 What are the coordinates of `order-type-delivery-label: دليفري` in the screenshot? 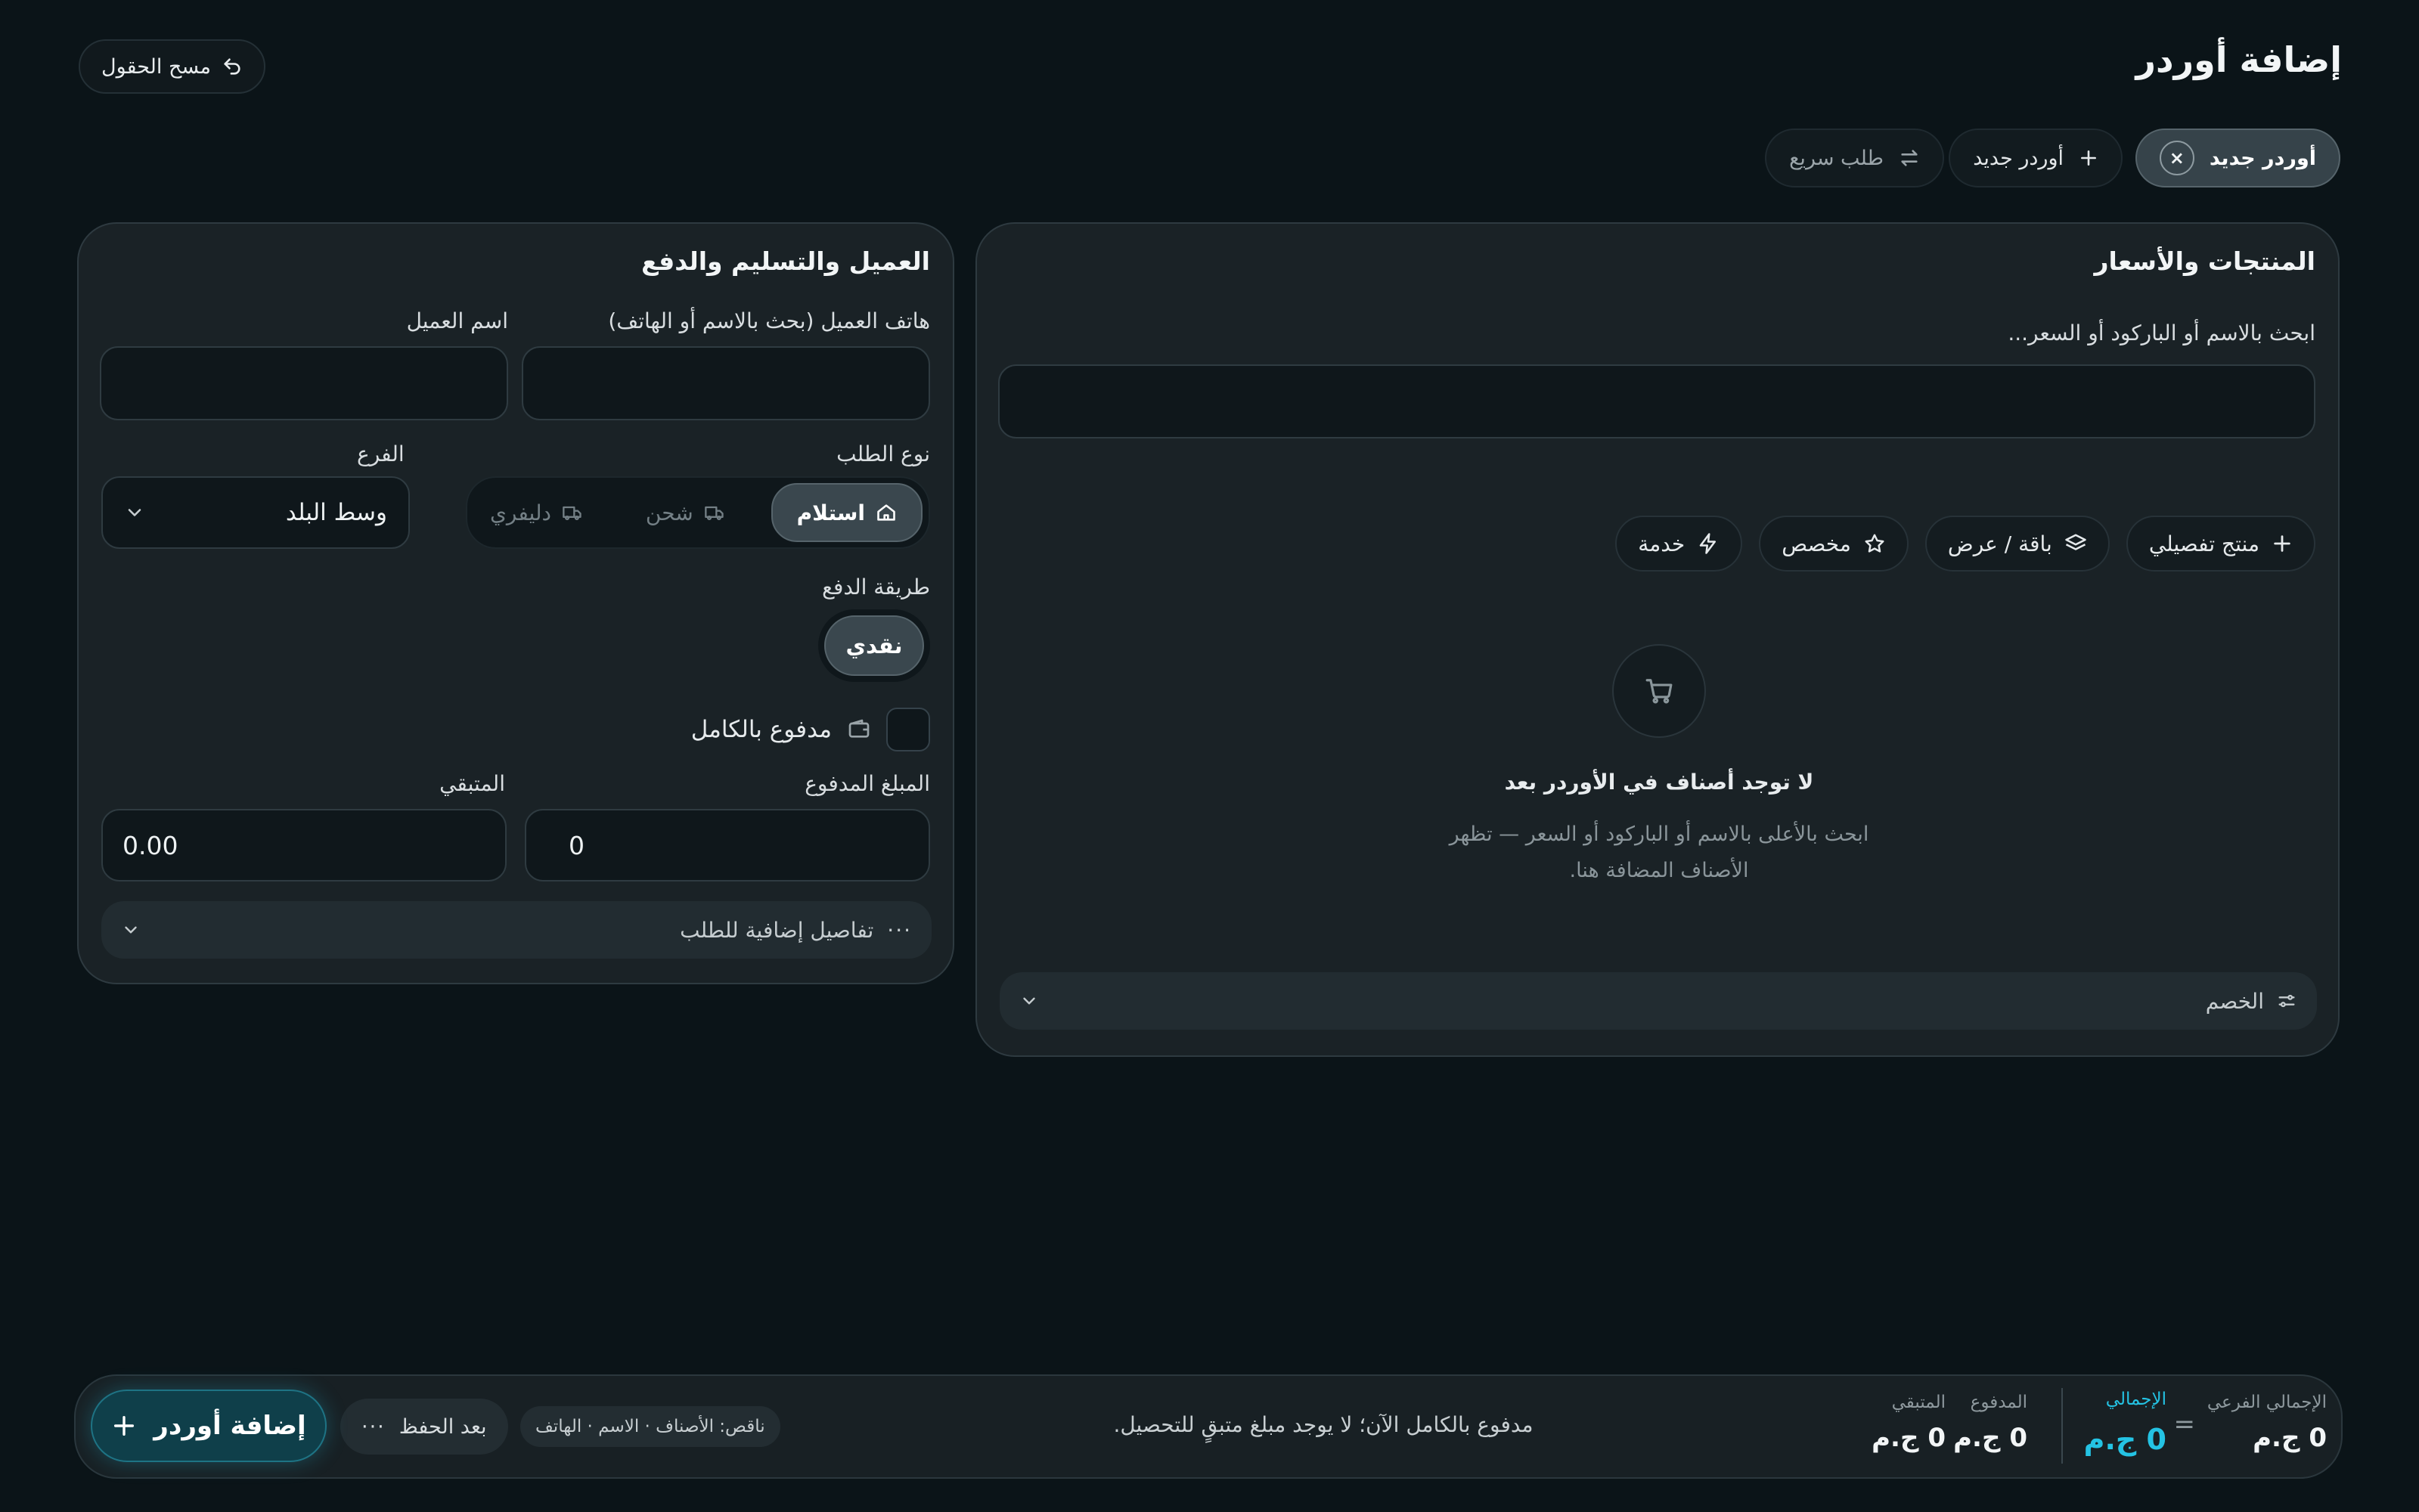 It's located at (520, 512).